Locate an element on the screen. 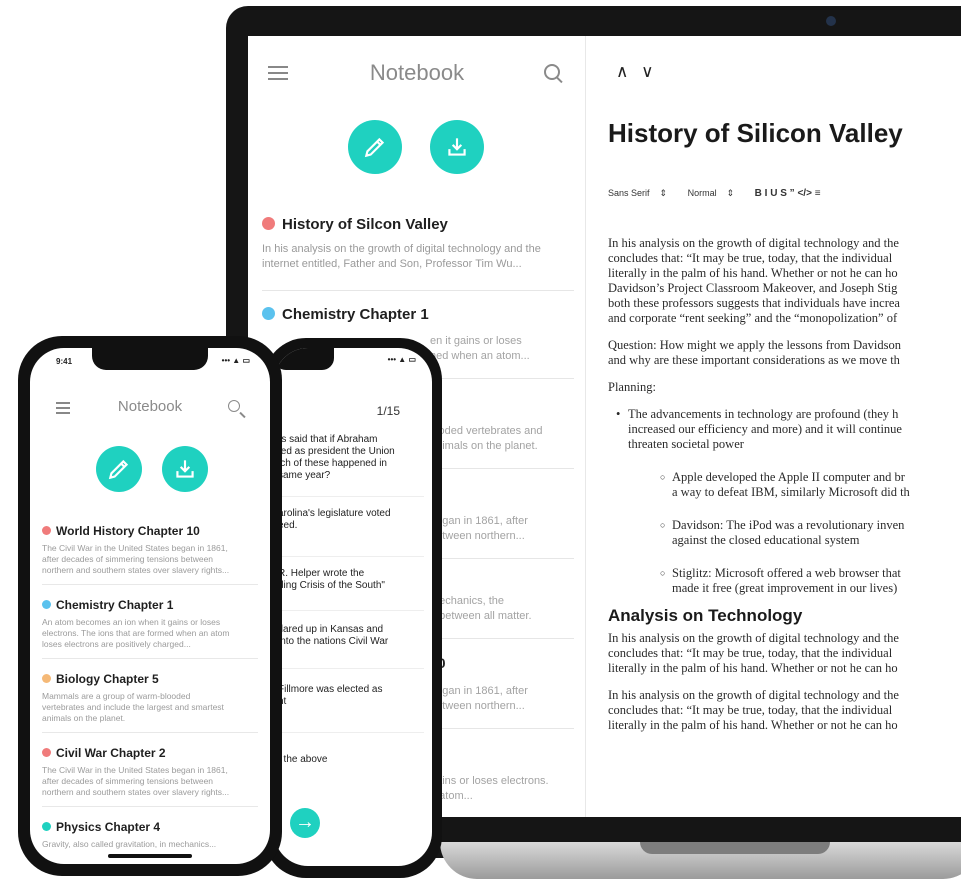 This screenshot has width=961, height=879. note-excerpt-fragment: began in 1861, after is located at coordinates (479, 521).